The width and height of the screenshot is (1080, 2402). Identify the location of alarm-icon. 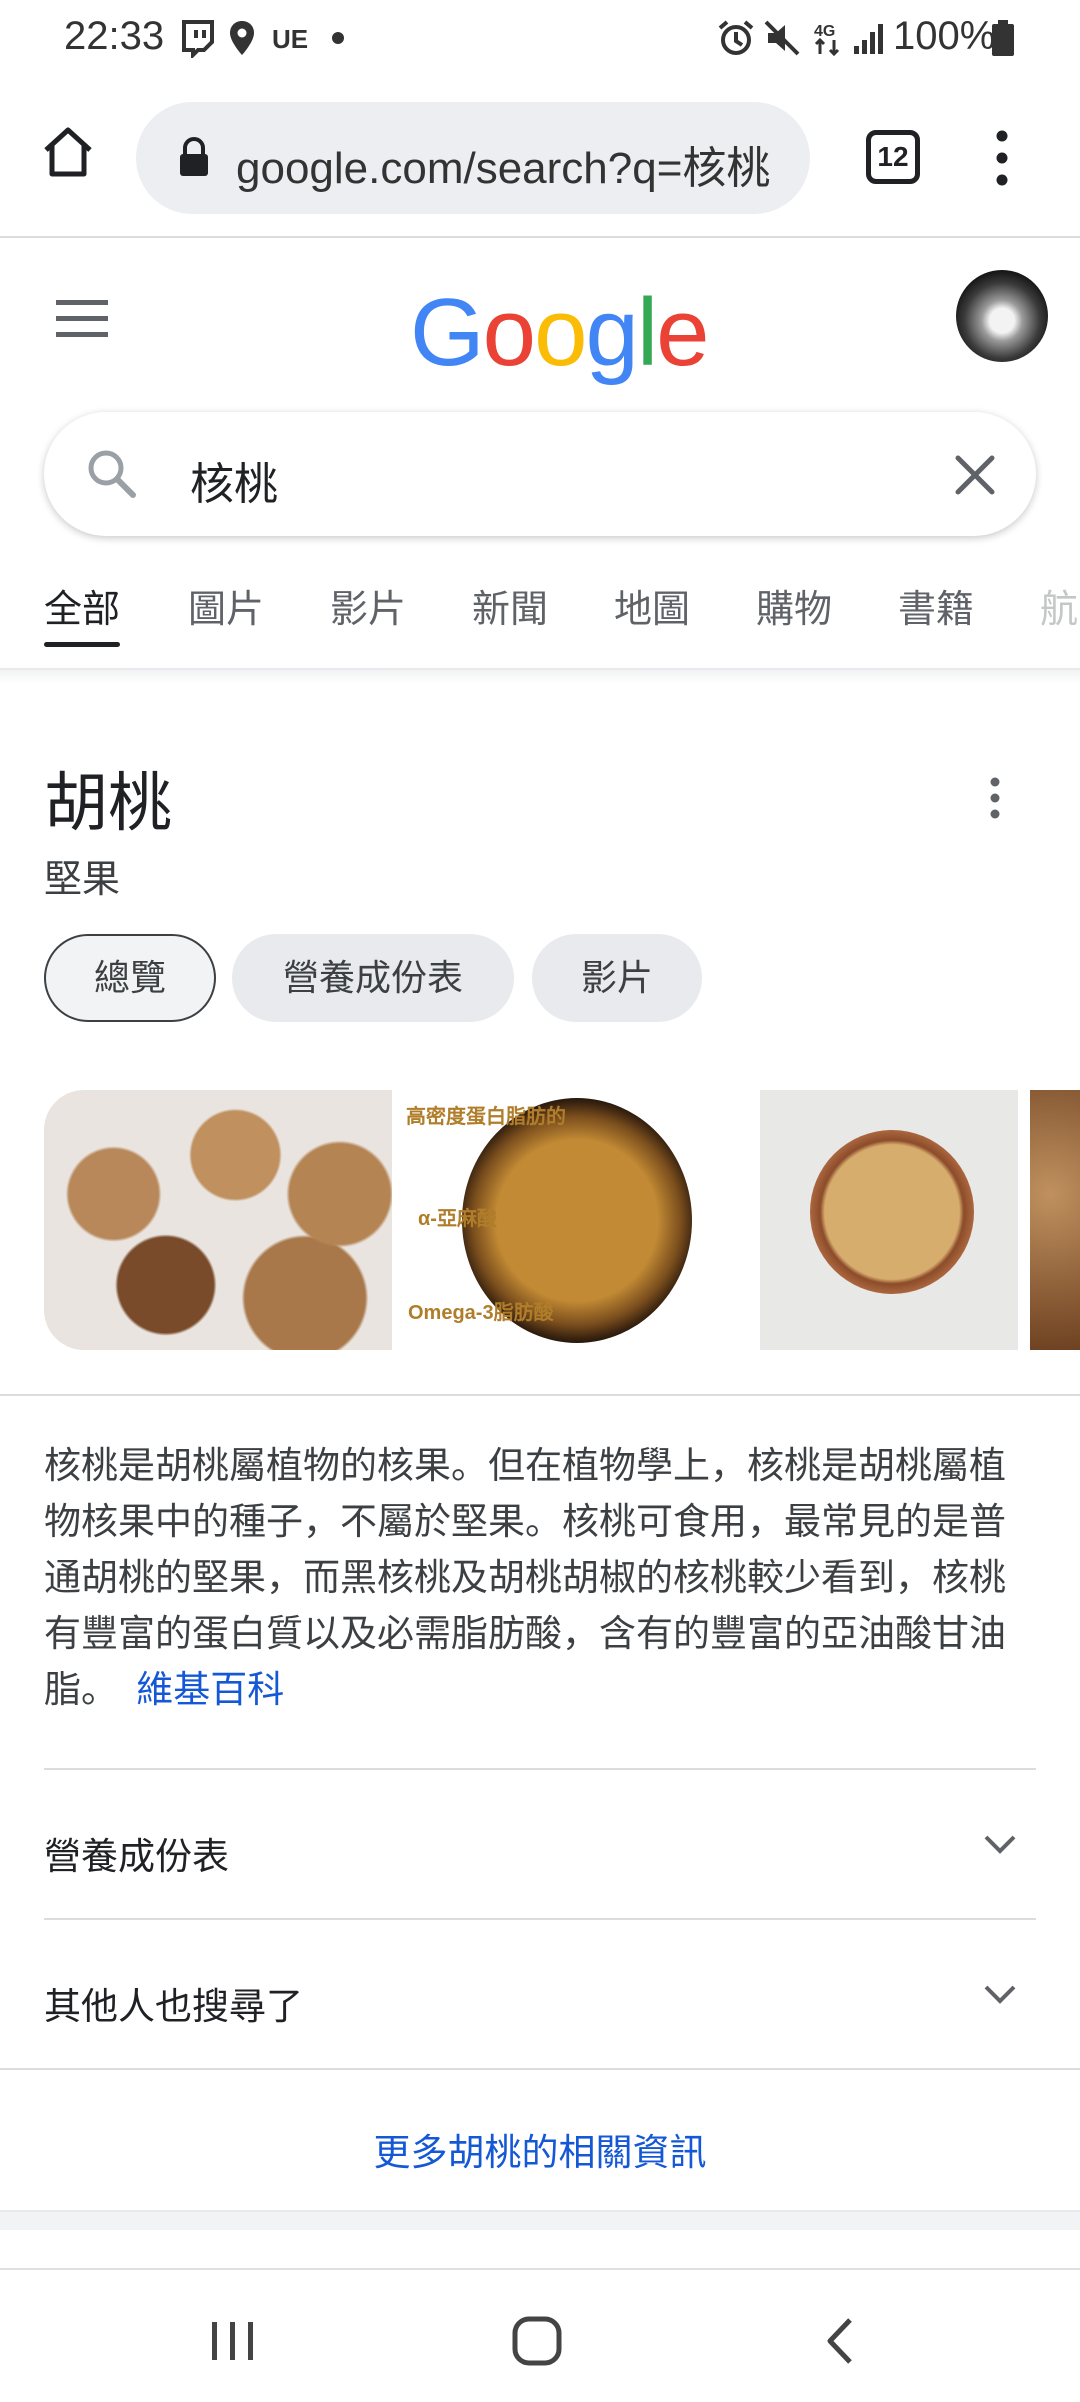
(736, 37).